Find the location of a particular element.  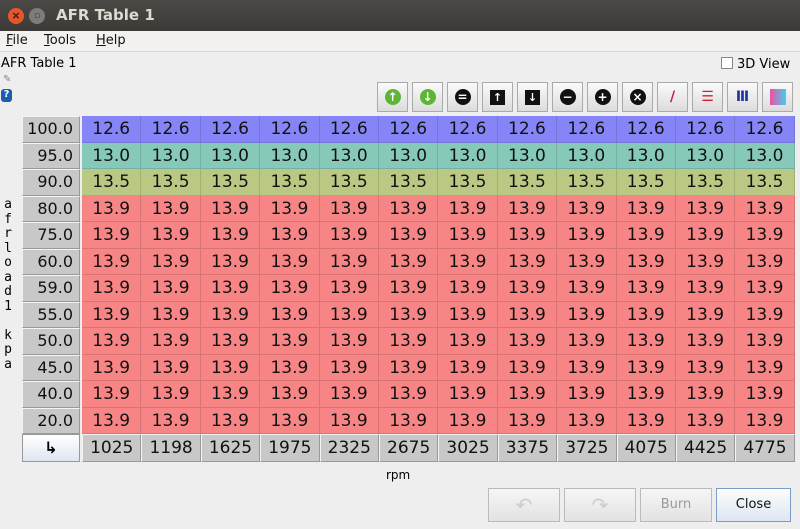

row-header: 45.0 is located at coordinates (51, 367).